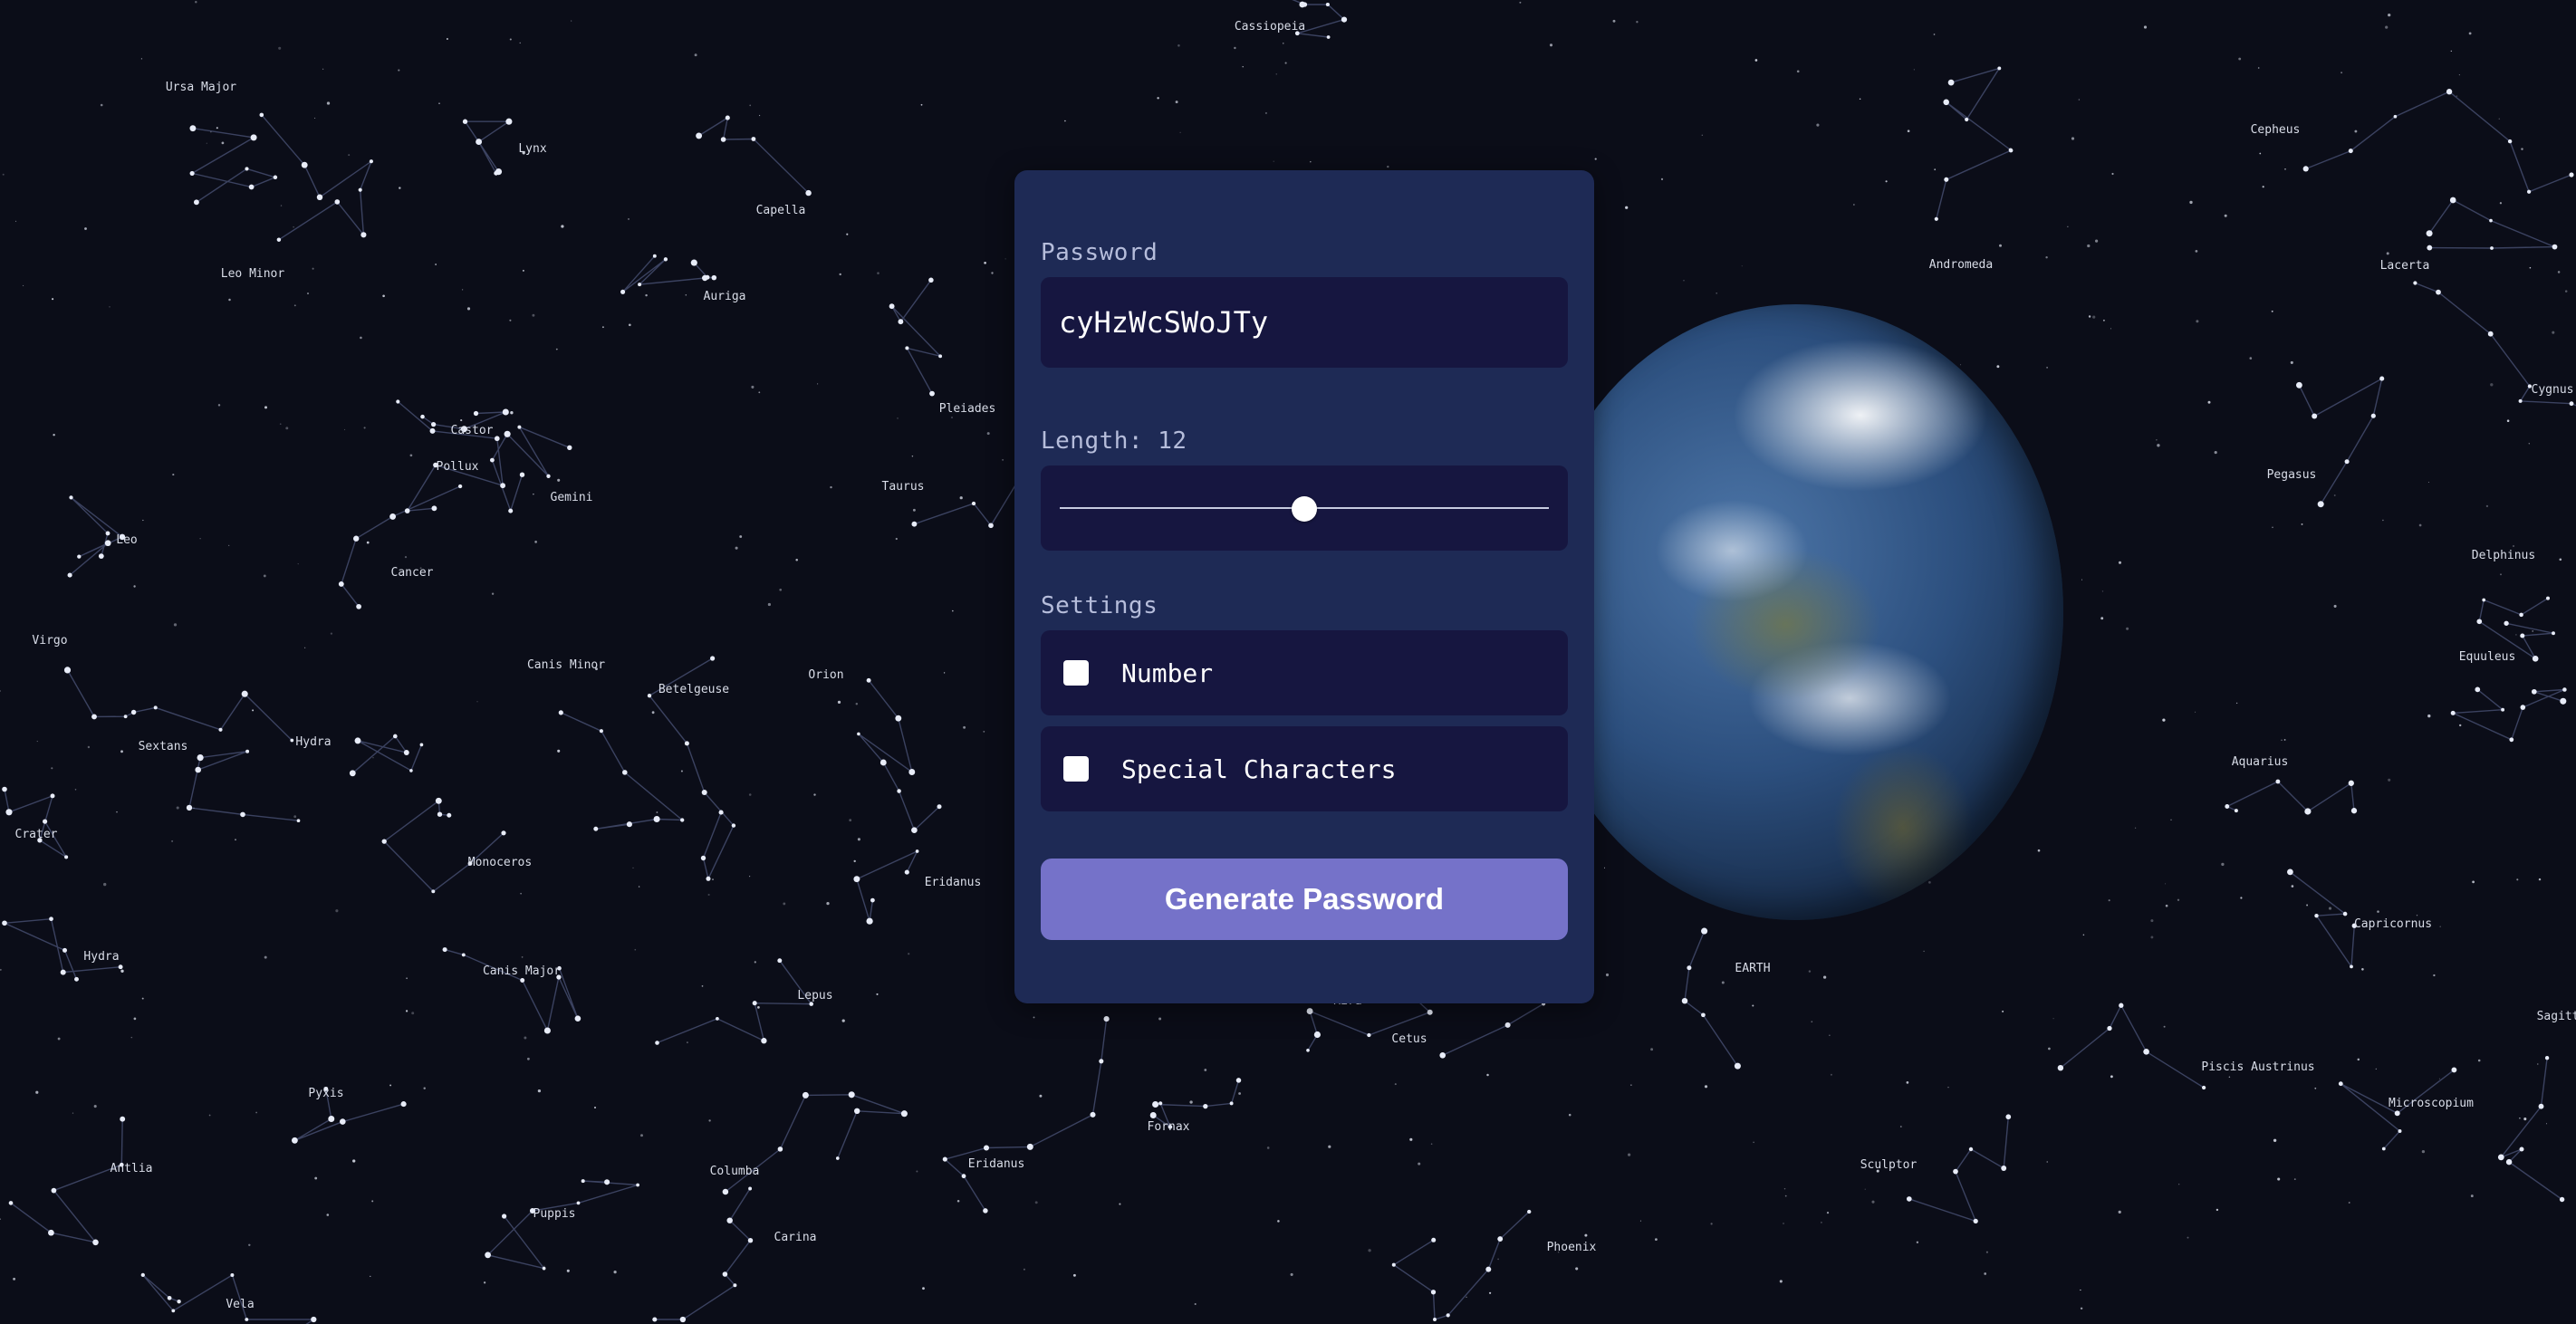  I want to click on constellation-label: Ursa Major, so click(201, 88).